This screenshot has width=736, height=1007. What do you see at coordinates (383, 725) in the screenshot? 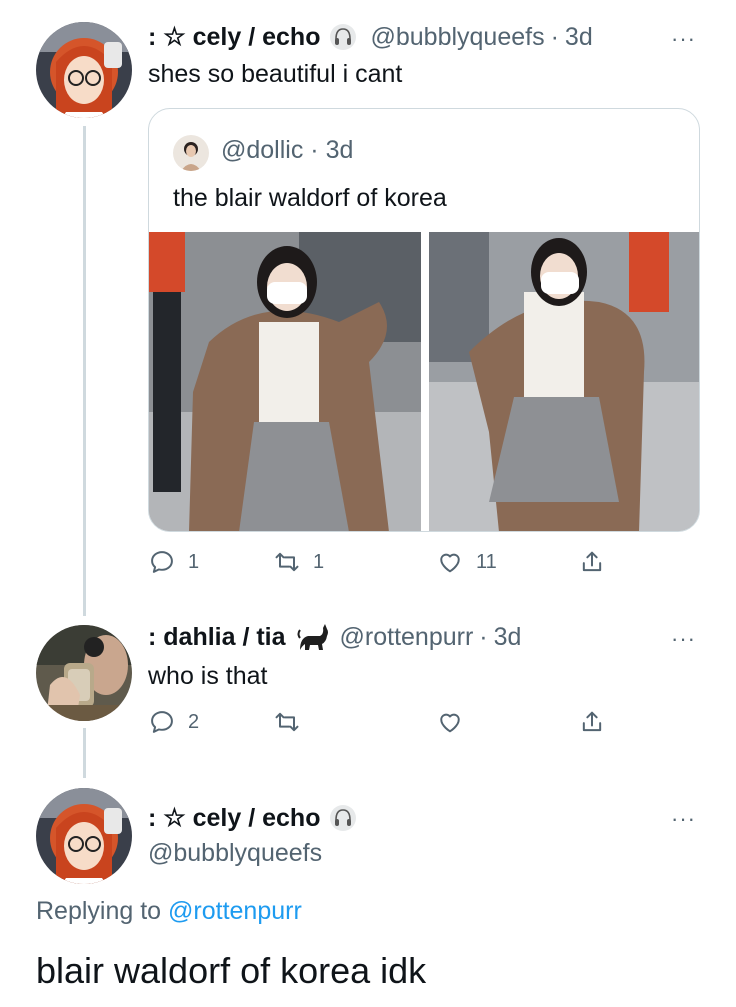
I see `tweet-actions: 2` at bounding box center [383, 725].